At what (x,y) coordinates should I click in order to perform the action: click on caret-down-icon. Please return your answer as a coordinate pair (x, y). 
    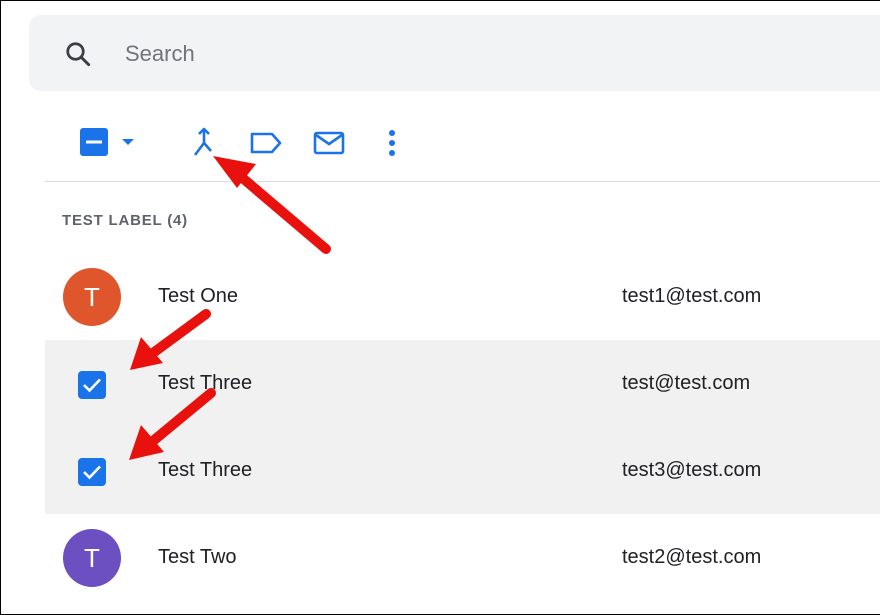
    Looking at the image, I should click on (128, 142).